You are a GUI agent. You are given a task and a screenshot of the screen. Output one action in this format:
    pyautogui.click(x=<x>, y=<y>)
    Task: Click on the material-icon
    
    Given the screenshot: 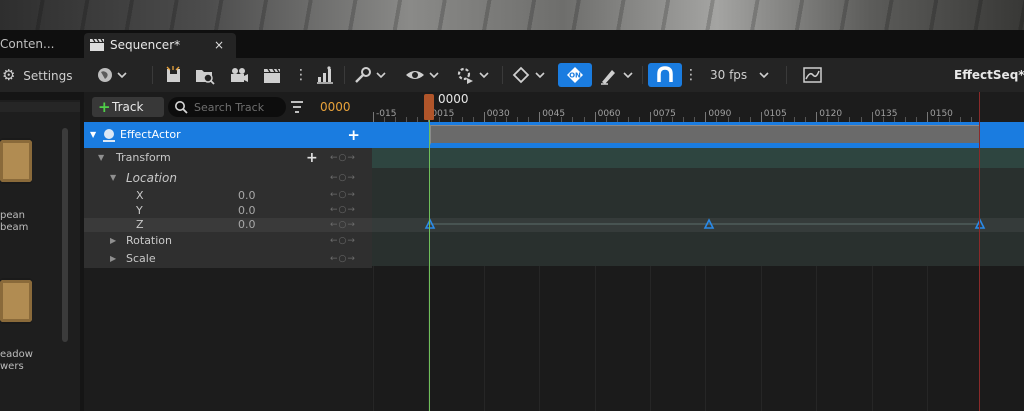 What is the action you would take?
    pyautogui.click(x=16, y=301)
    